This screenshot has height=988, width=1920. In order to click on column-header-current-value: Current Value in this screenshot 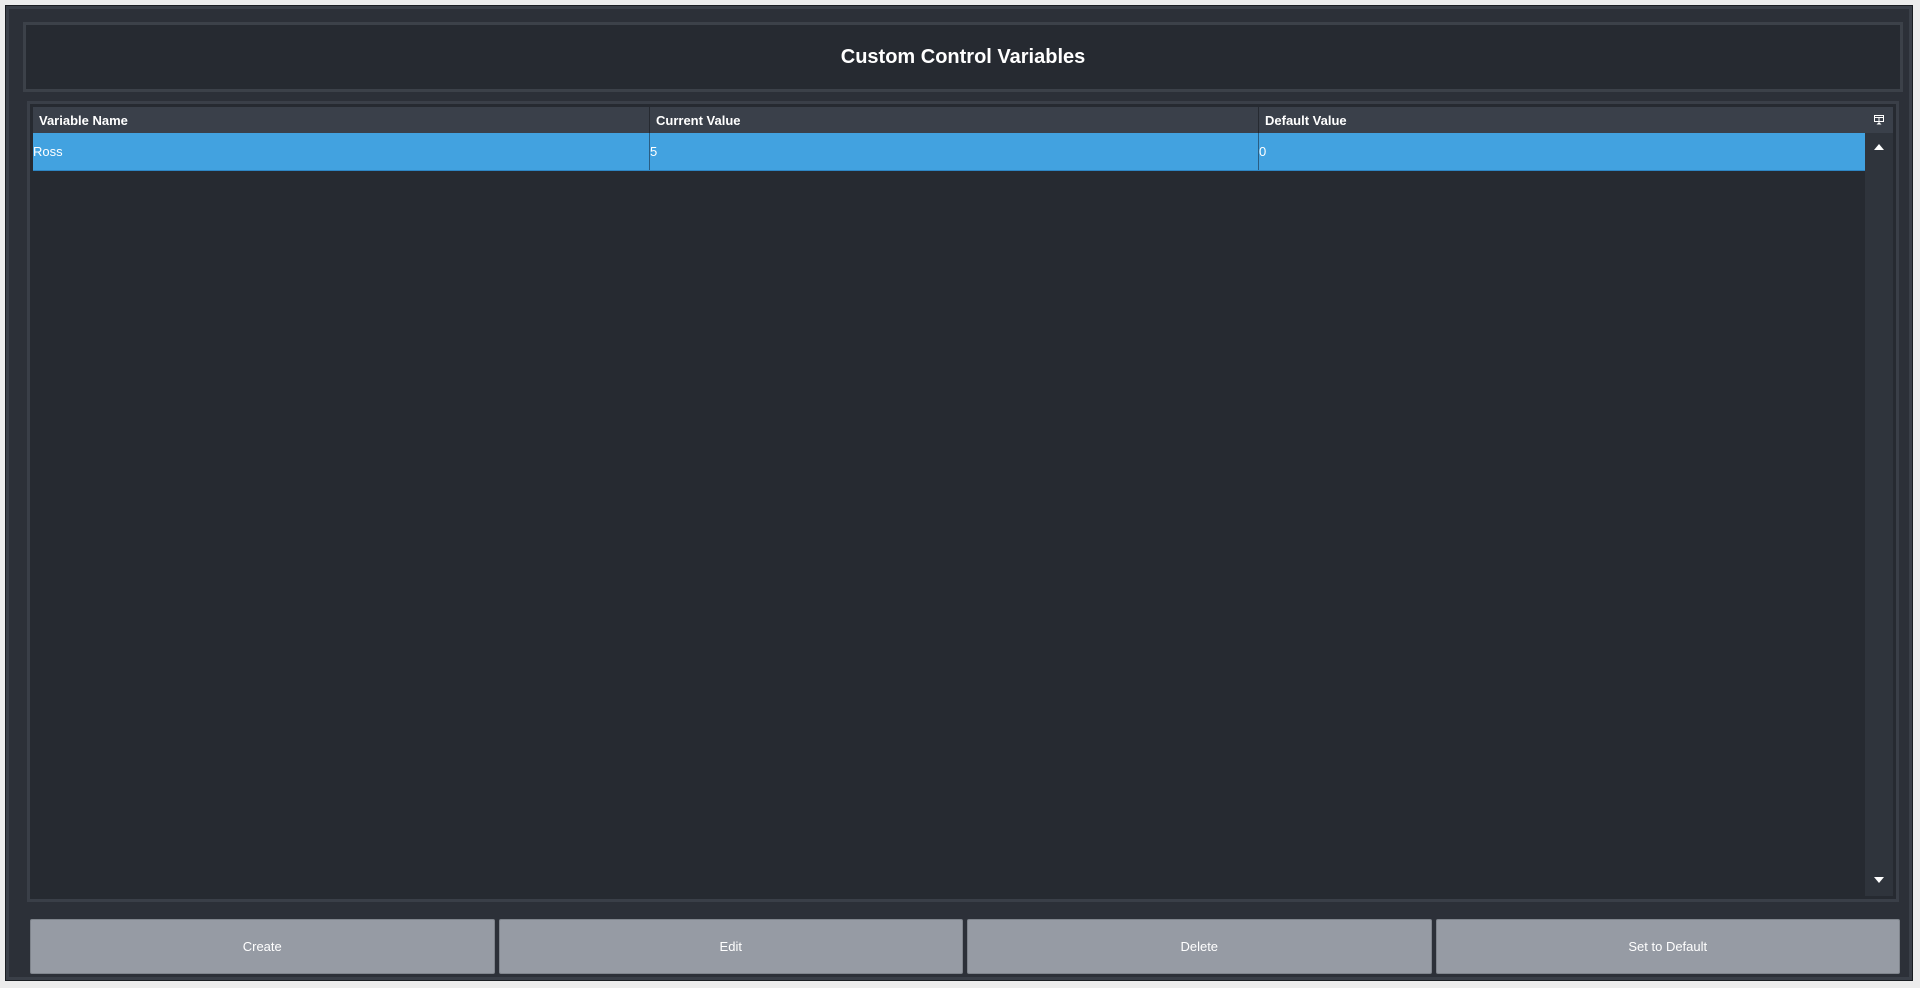, I will do `click(954, 120)`.